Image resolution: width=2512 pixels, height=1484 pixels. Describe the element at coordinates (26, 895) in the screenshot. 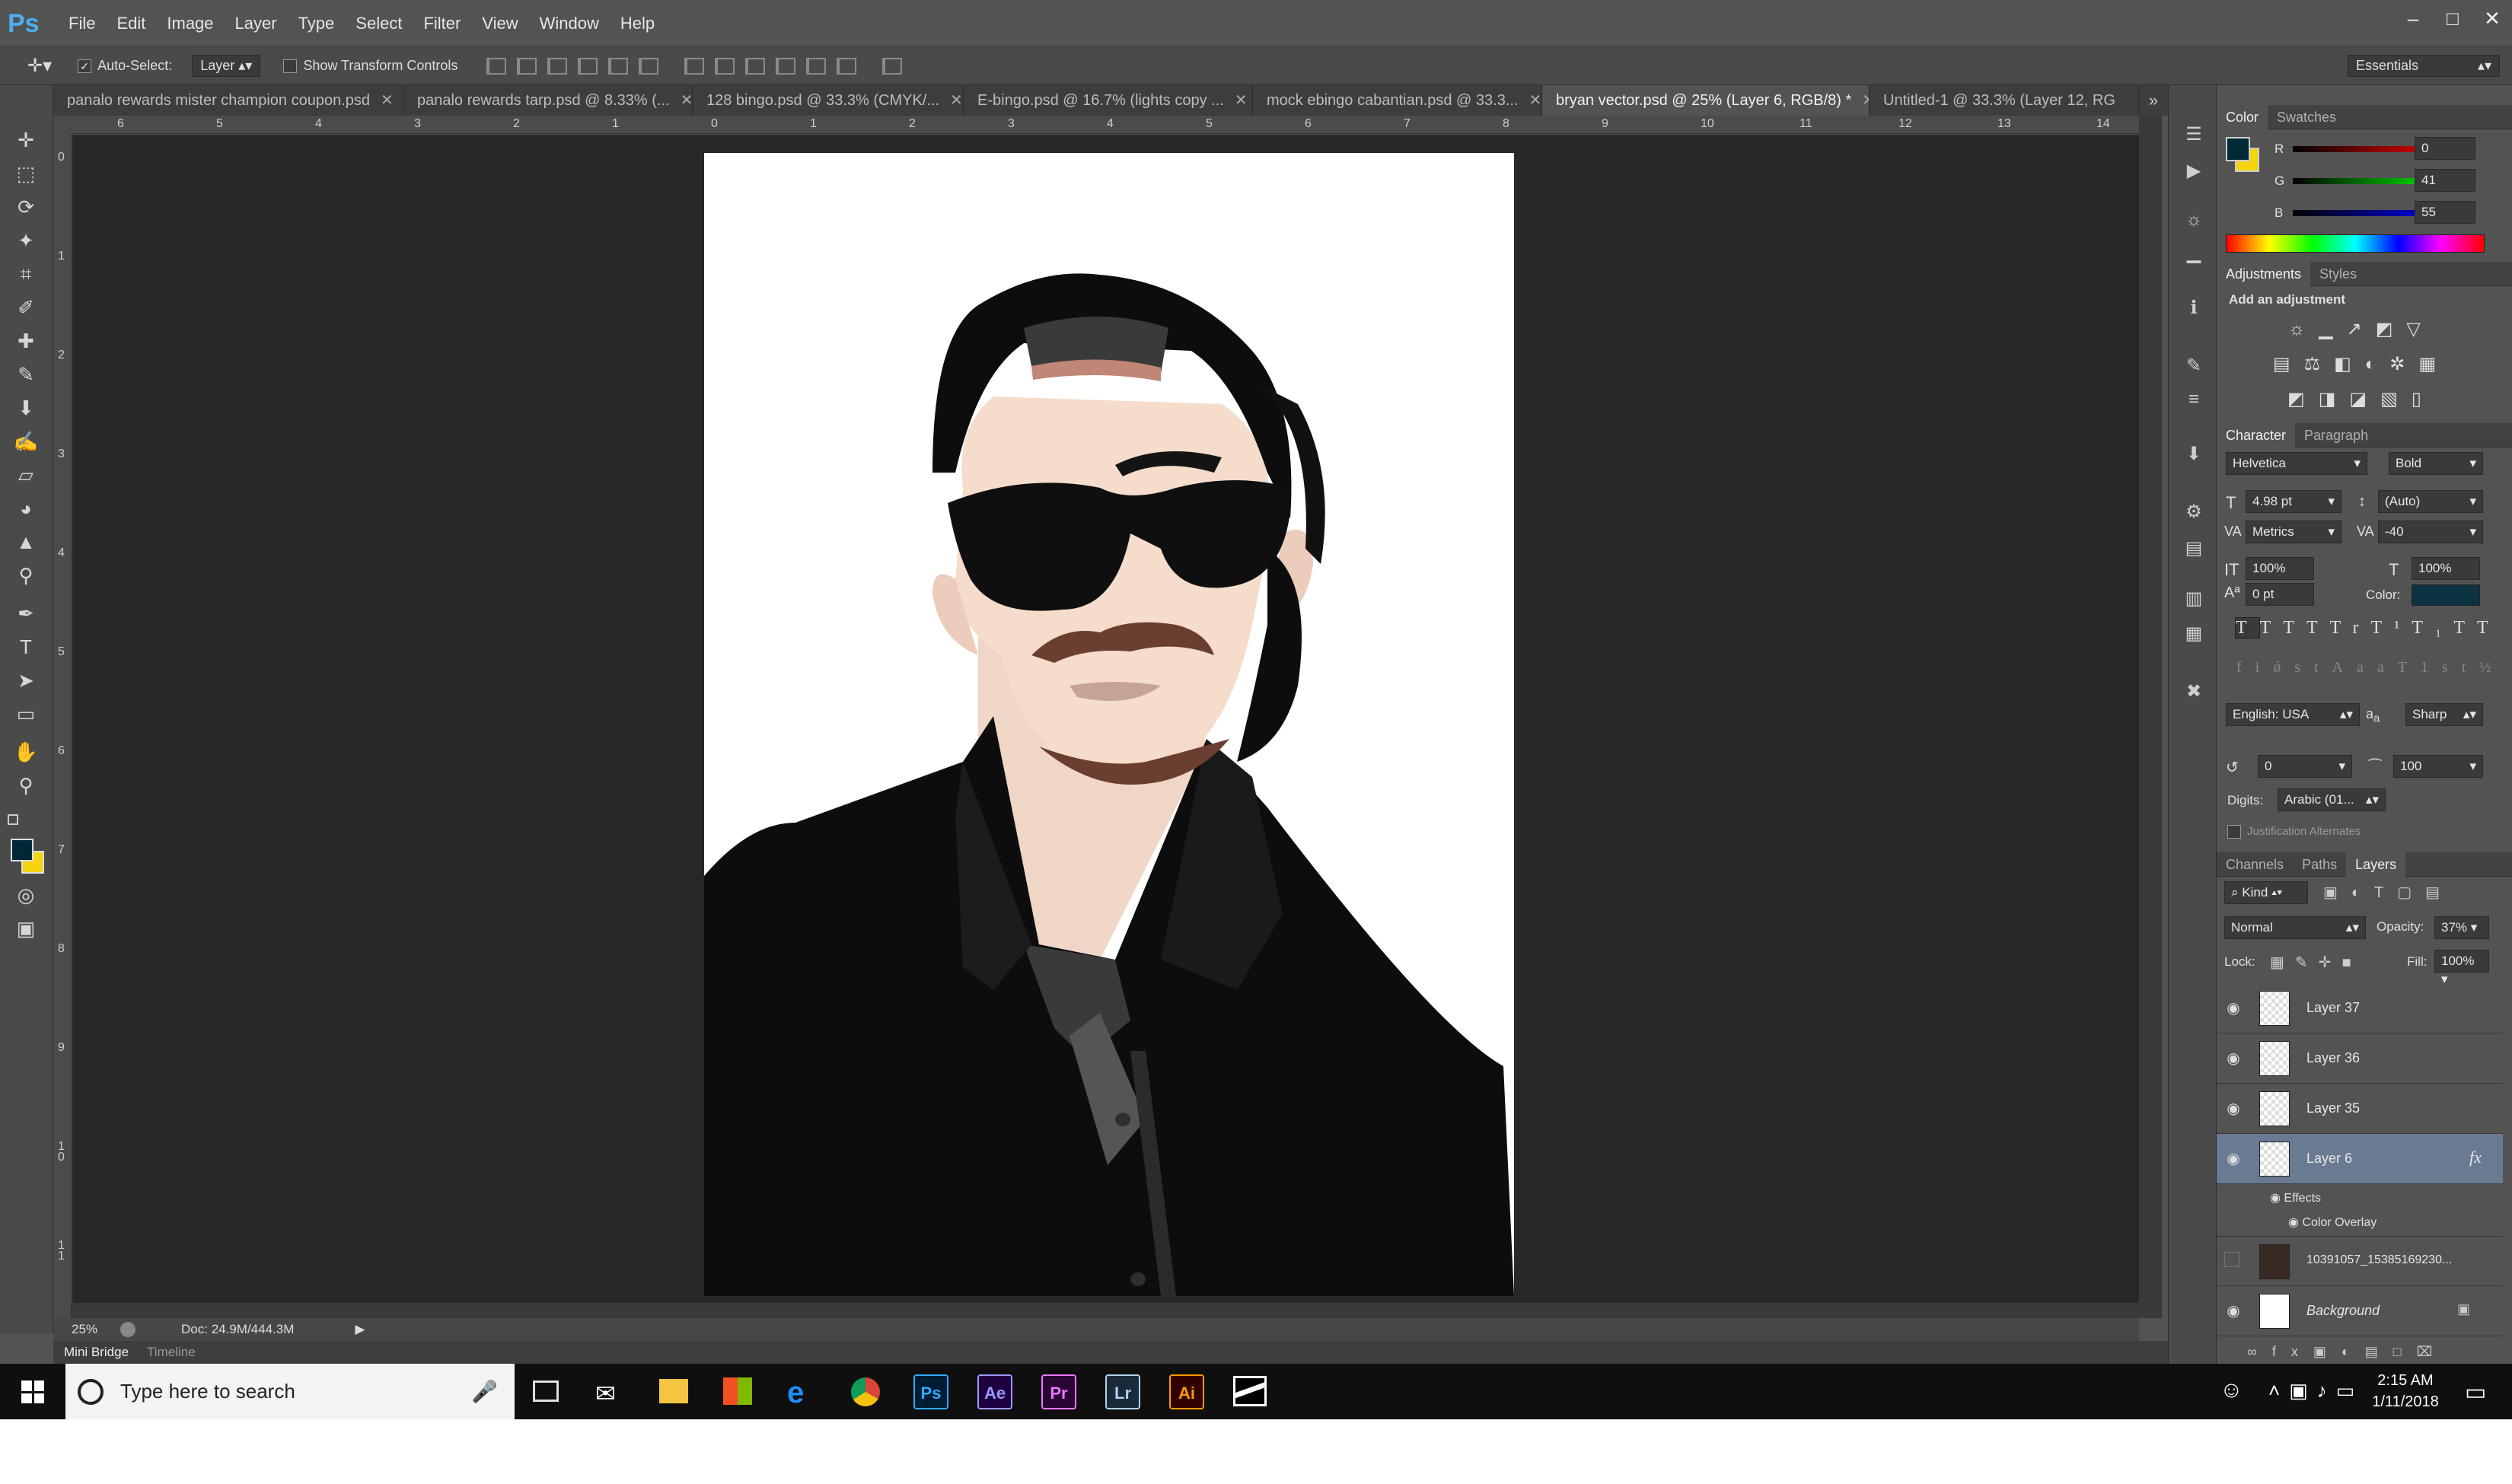

I see `quick-mask-icon: ◎` at that location.